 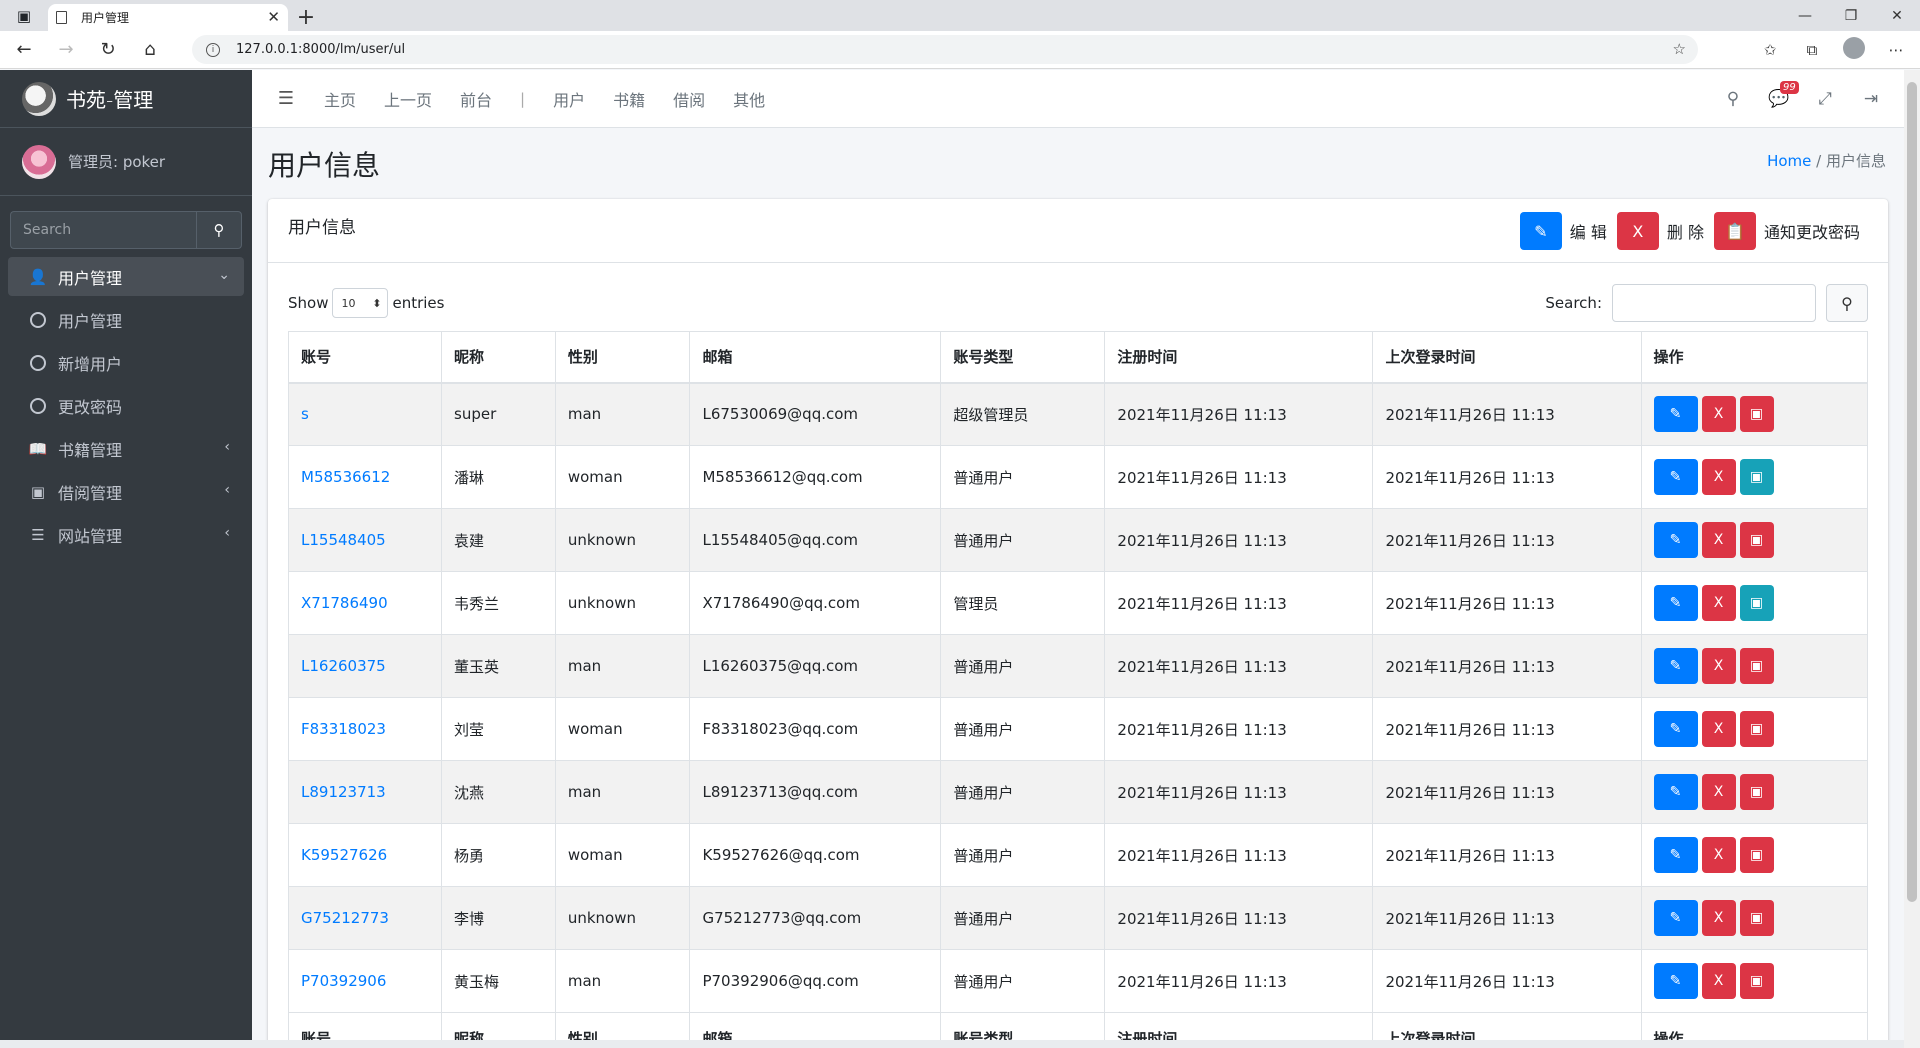 What do you see at coordinates (365, 477) in the screenshot?
I see `cell-account: M58536612` at bounding box center [365, 477].